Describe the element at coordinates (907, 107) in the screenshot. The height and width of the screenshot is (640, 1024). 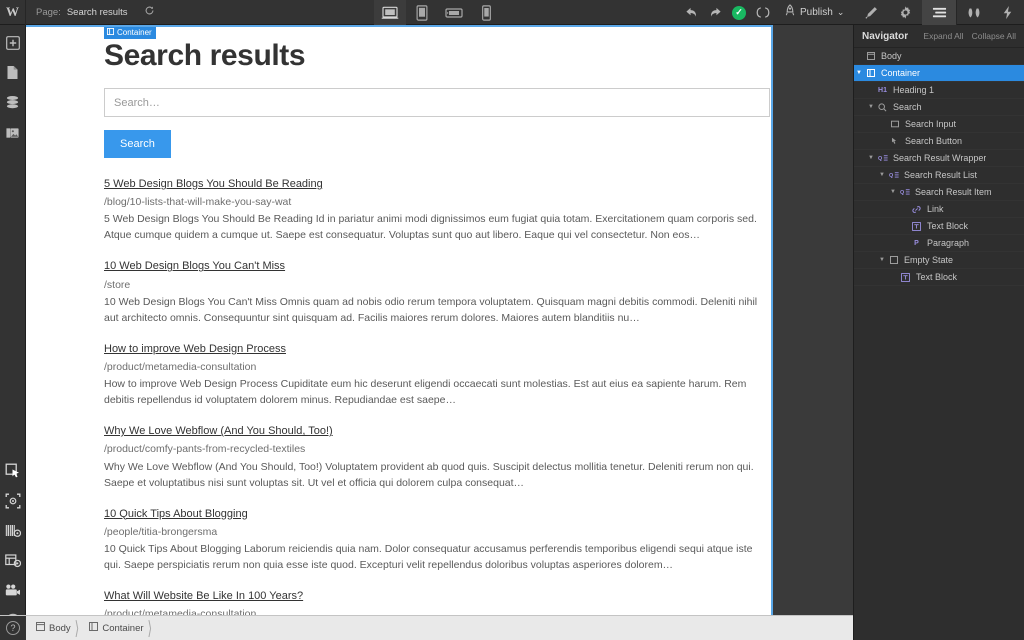
I see `nav-item-label: Search` at that location.